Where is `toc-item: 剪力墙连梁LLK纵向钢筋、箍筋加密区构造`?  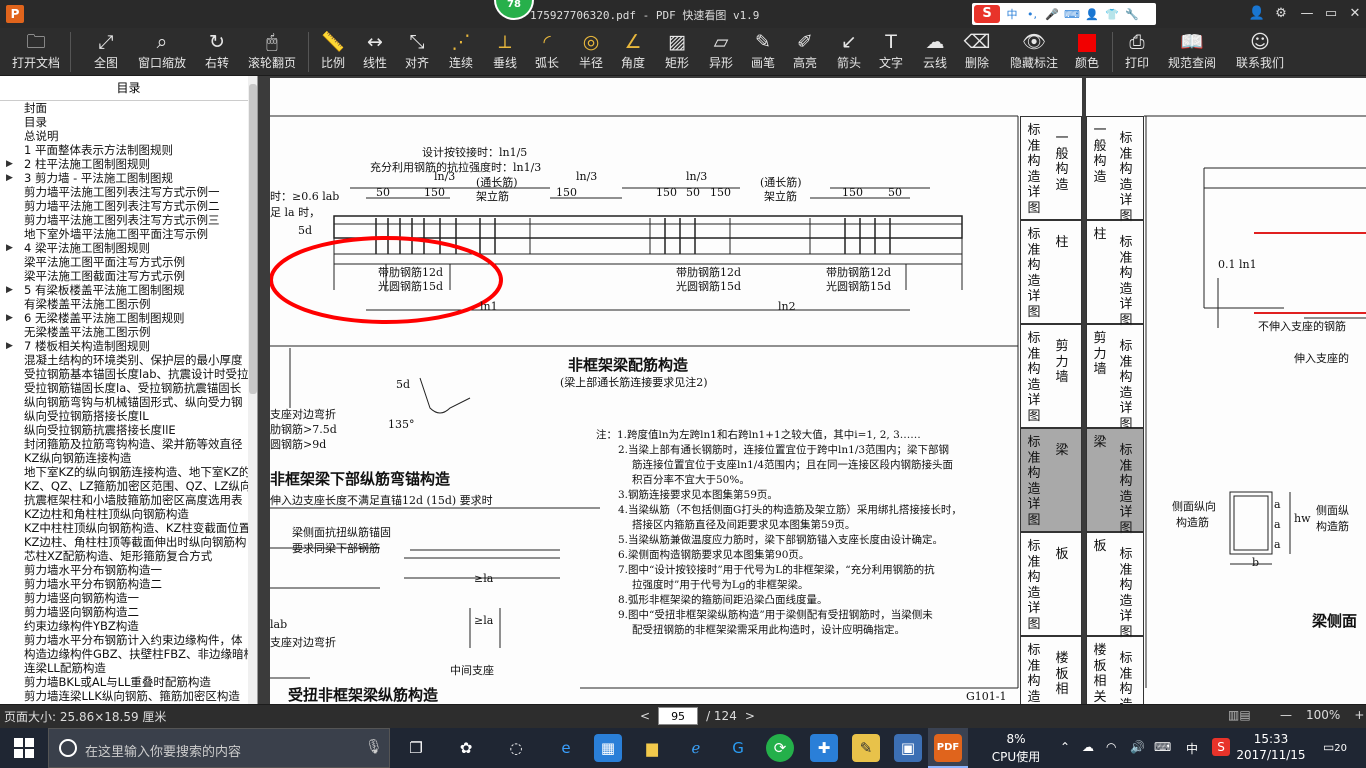
toc-item: 剪力墙连梁LLK纵向钢筋、箍筋加密区构造 is located at coordinates (128, 696).